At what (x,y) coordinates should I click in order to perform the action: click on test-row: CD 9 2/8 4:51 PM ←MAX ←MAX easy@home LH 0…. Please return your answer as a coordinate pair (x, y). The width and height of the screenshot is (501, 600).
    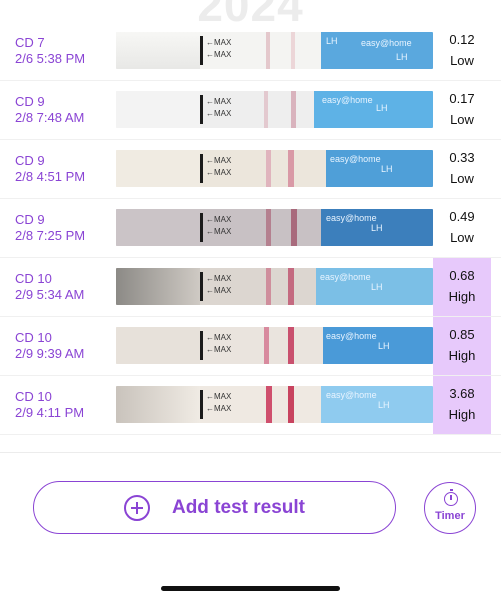
    Looking at the image, I should click on (250, 169).